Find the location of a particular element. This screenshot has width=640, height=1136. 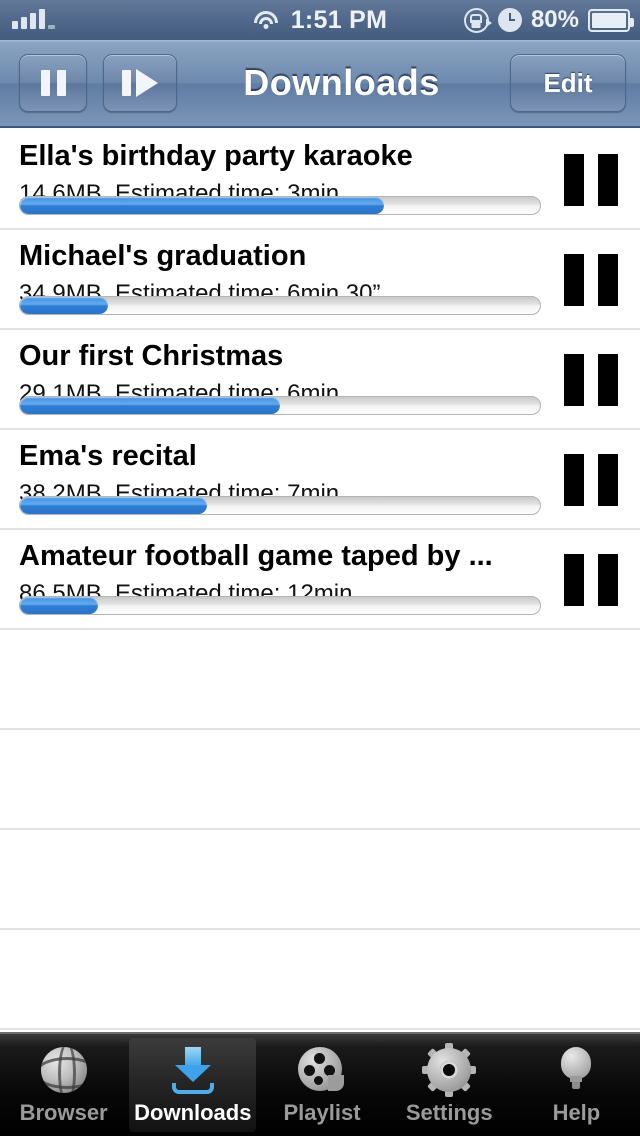

tab-browser: Browser is located at coordinates (63, 1085).